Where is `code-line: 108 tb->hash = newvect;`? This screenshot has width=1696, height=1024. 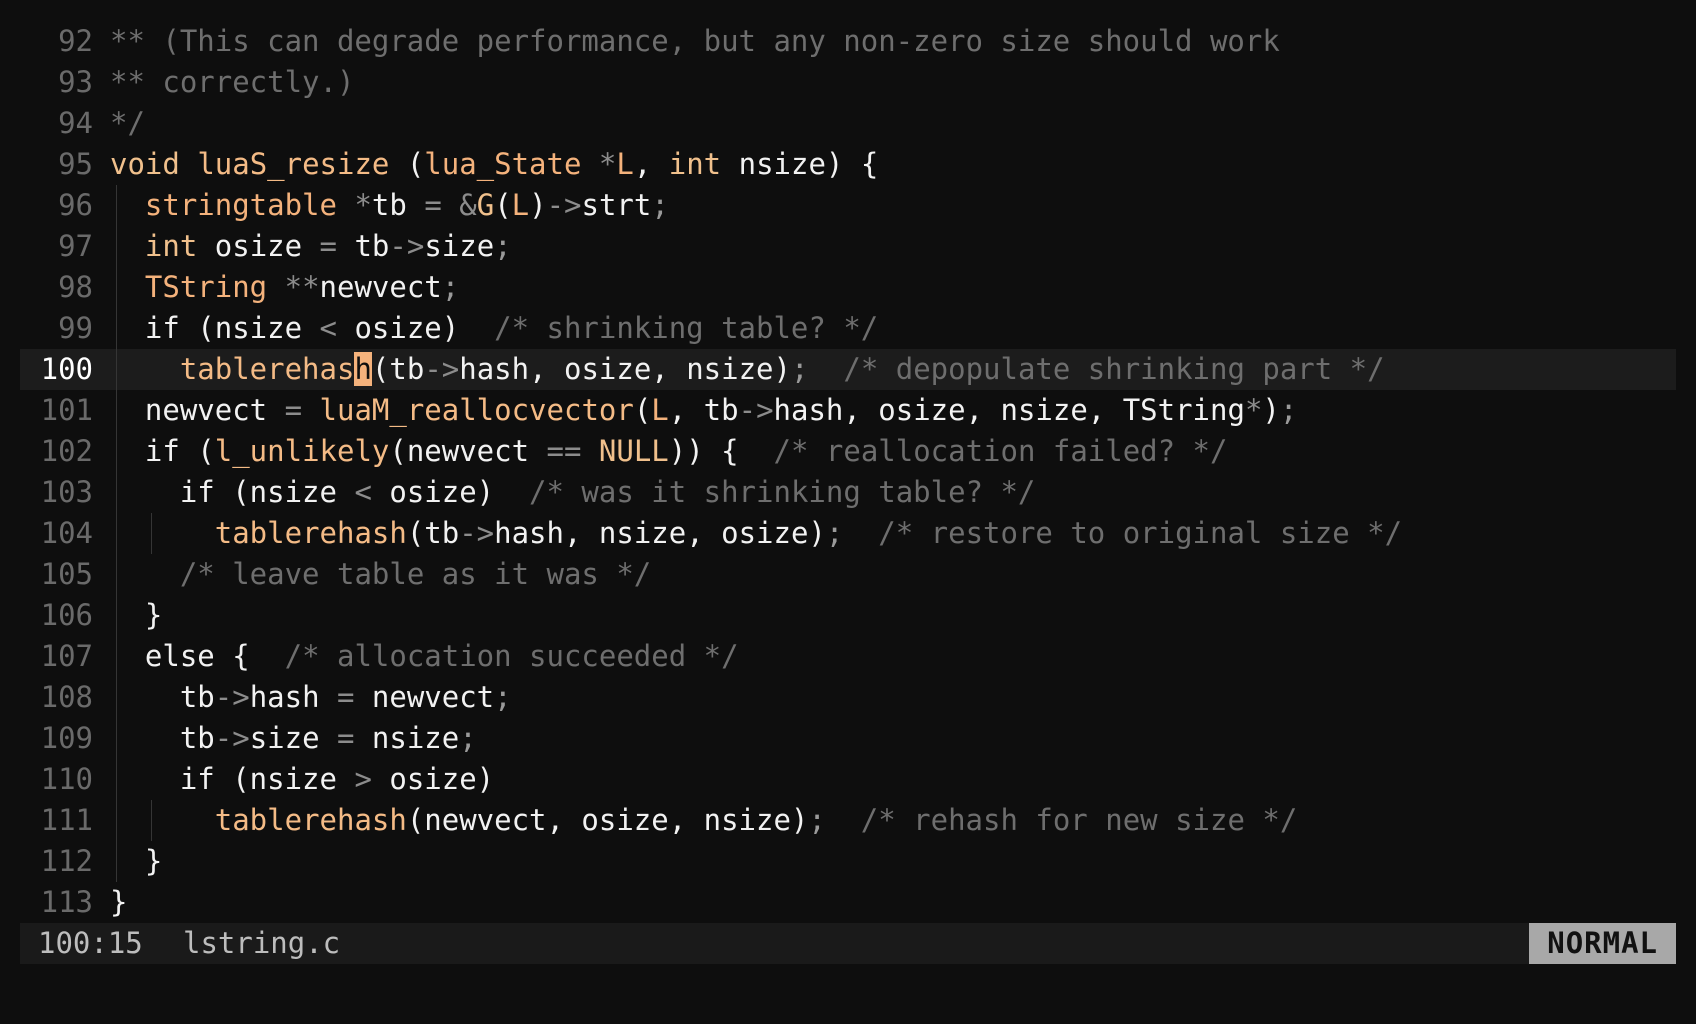
code-line: 108 tb->hash = newvect; is located at coordinates (848, 697).